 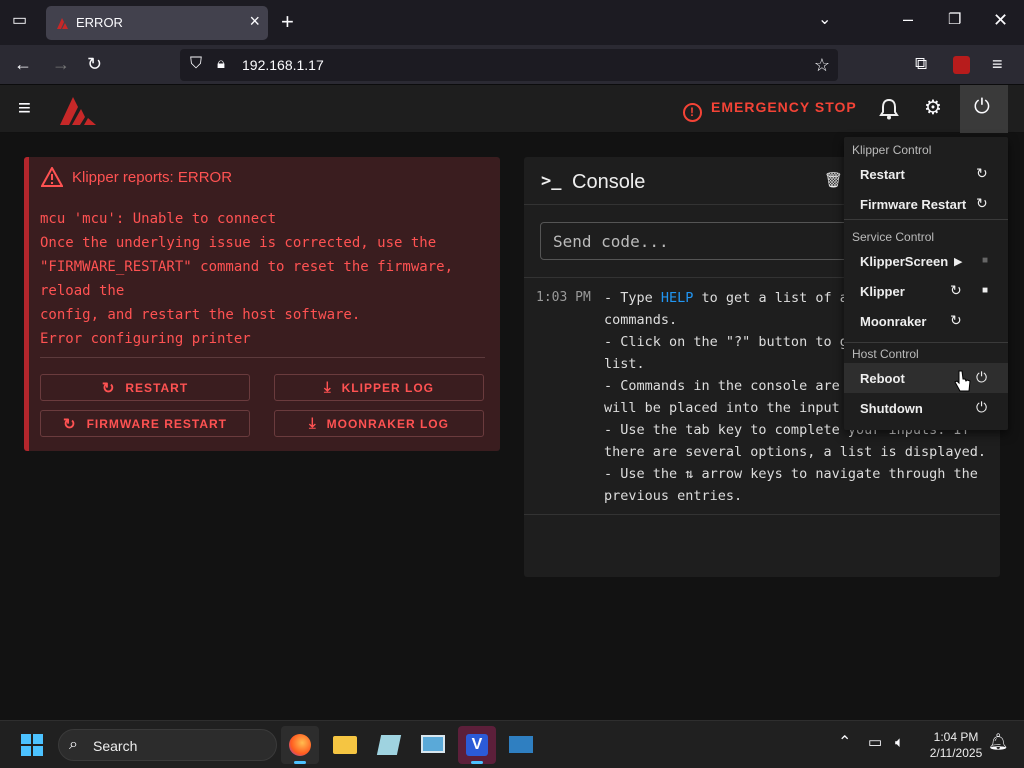 I want to click on moonraker-log-label: MOONRAKER LOG, so click(x=387, y=423).